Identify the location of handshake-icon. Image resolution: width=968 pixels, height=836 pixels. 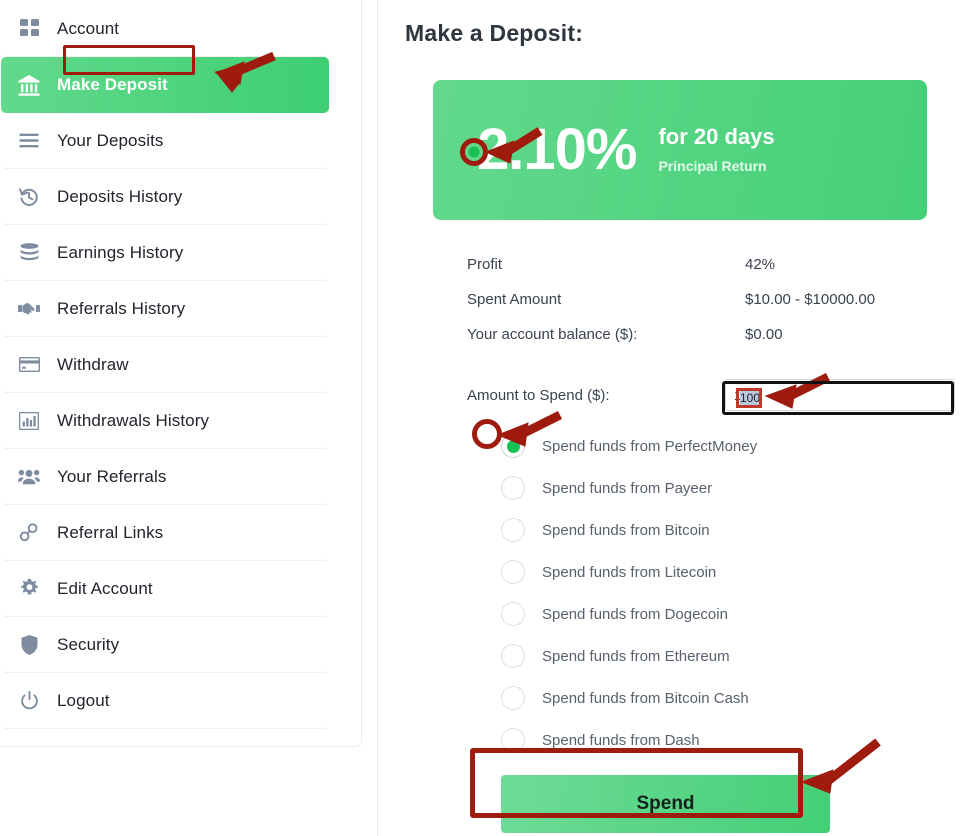
(29, 309).